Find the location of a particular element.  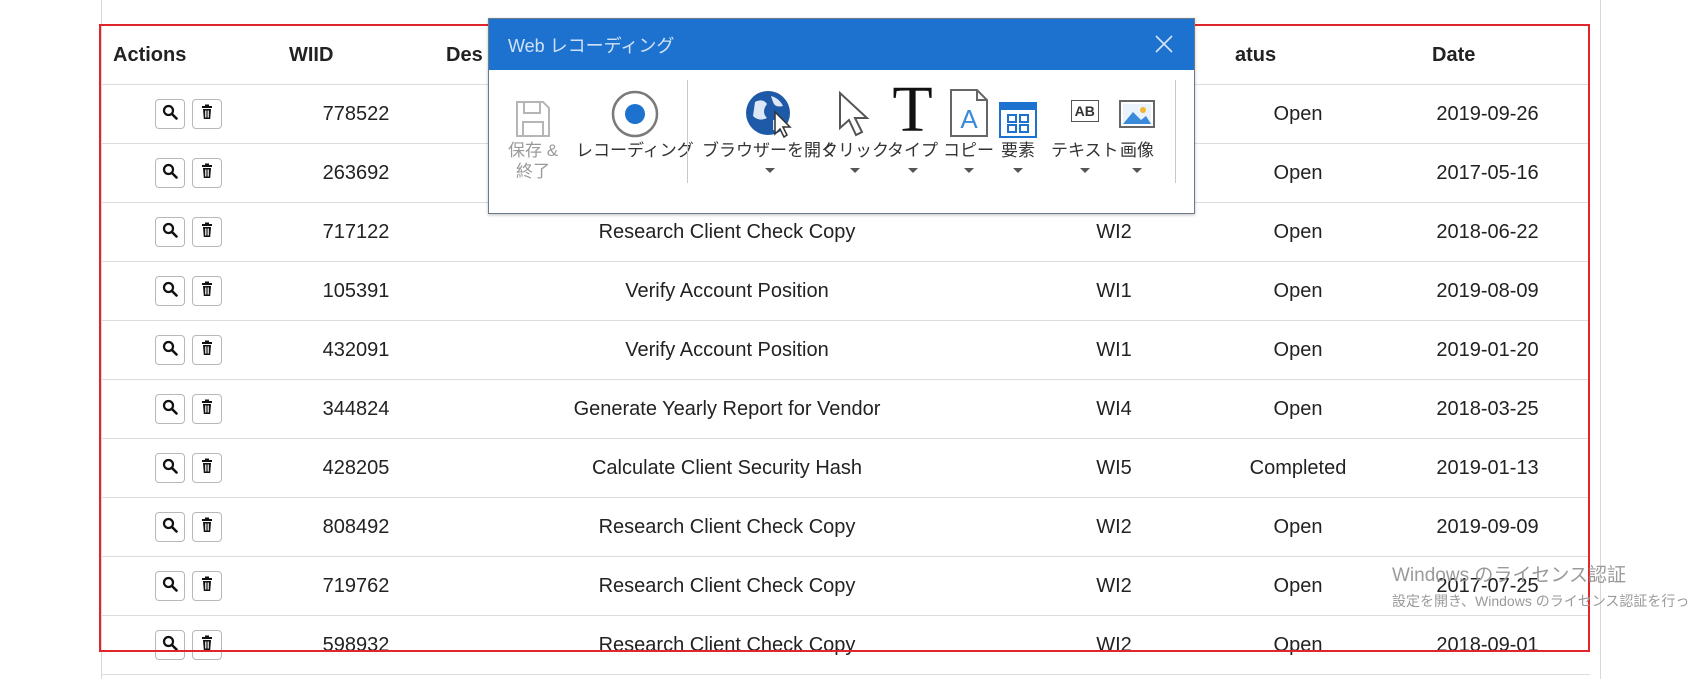

type-button: T タイプ is located at coordinates (912, 123).